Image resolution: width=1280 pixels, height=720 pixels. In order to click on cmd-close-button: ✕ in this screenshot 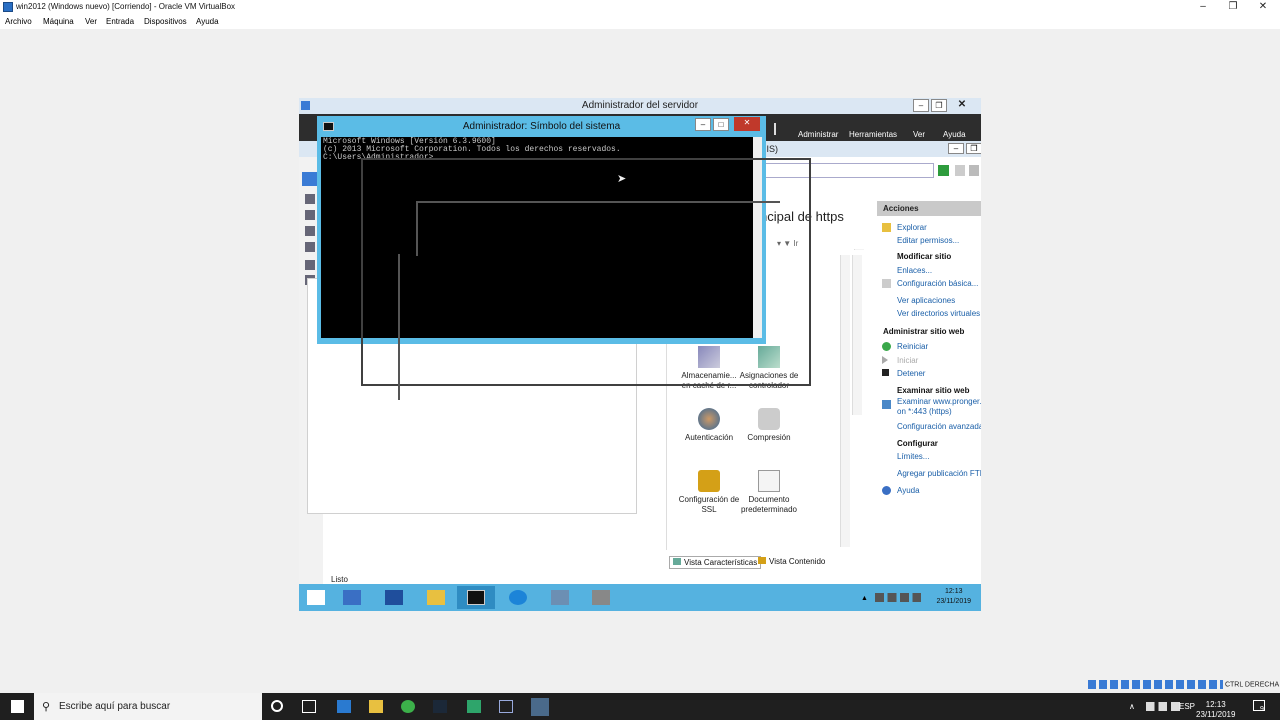, I will do `click(747, 124)`.